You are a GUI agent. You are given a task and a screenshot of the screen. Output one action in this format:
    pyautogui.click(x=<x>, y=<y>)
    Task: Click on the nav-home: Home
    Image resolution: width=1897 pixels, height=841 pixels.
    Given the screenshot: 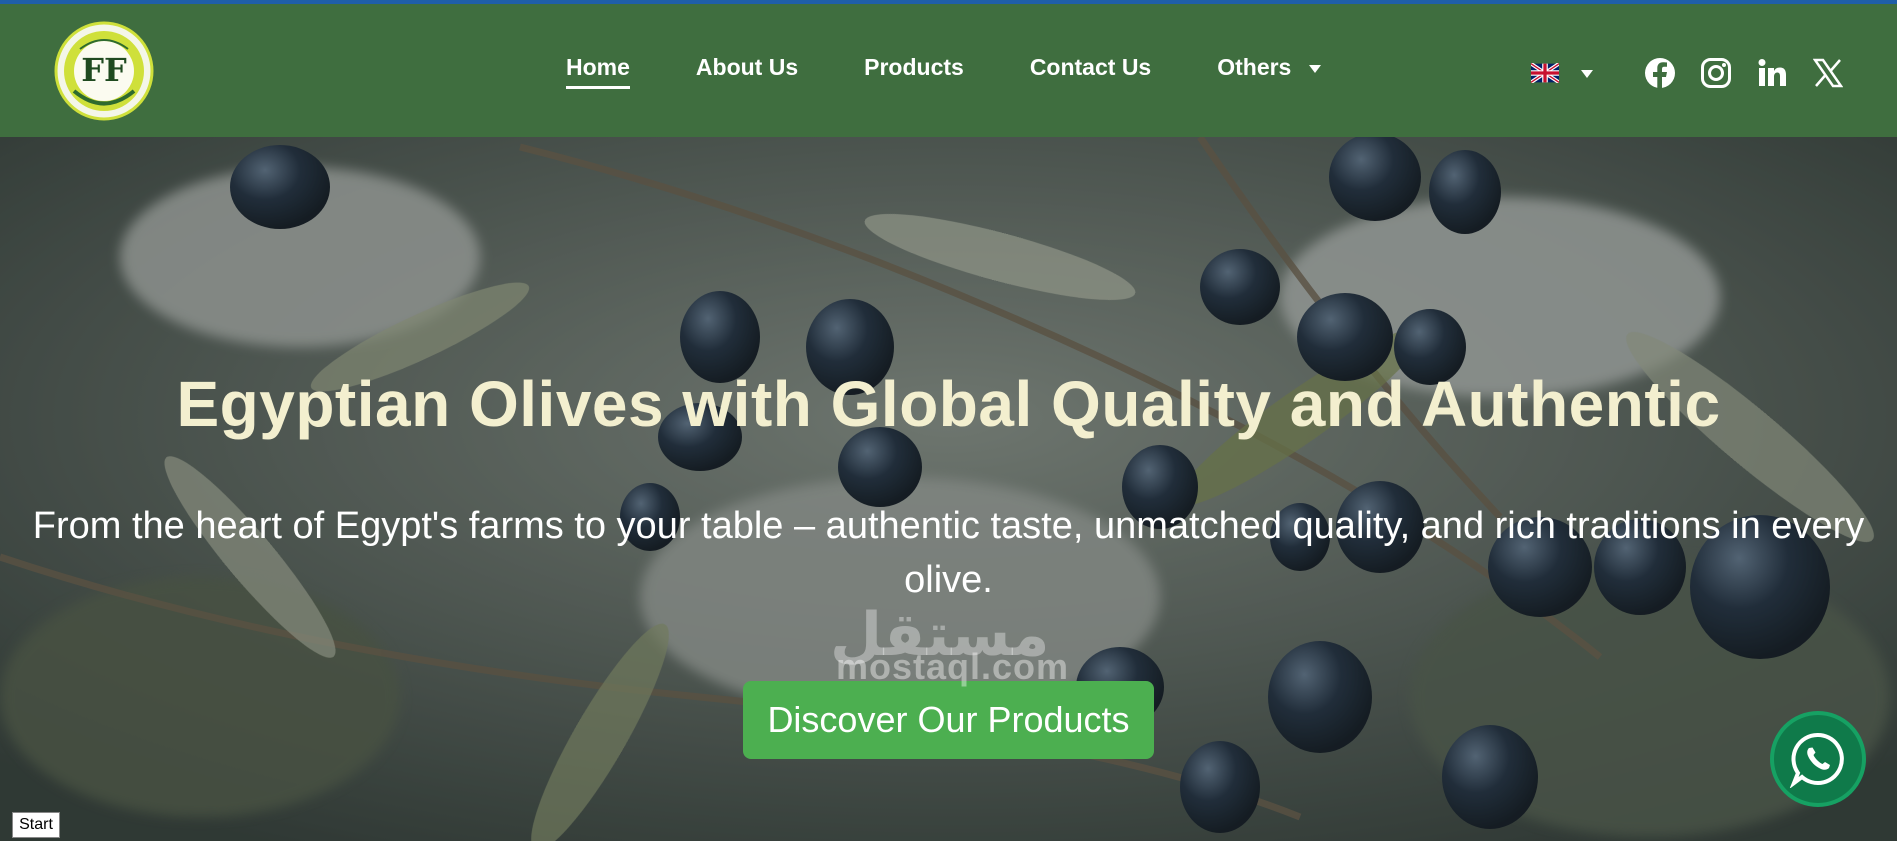 What is the action you would take?
    pyautogui.click(x=598, y=71)
    